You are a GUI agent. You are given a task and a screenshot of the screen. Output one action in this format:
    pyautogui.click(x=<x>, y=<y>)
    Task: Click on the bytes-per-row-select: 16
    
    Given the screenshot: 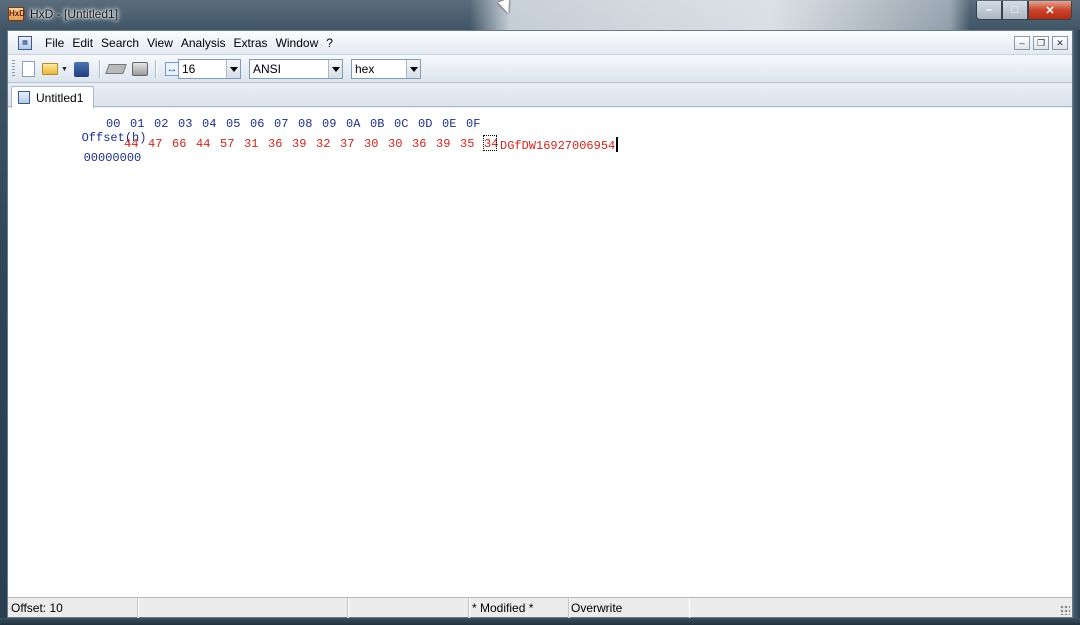 What is the action you would take?
    pyautogui.click(x=209, y=69)
    